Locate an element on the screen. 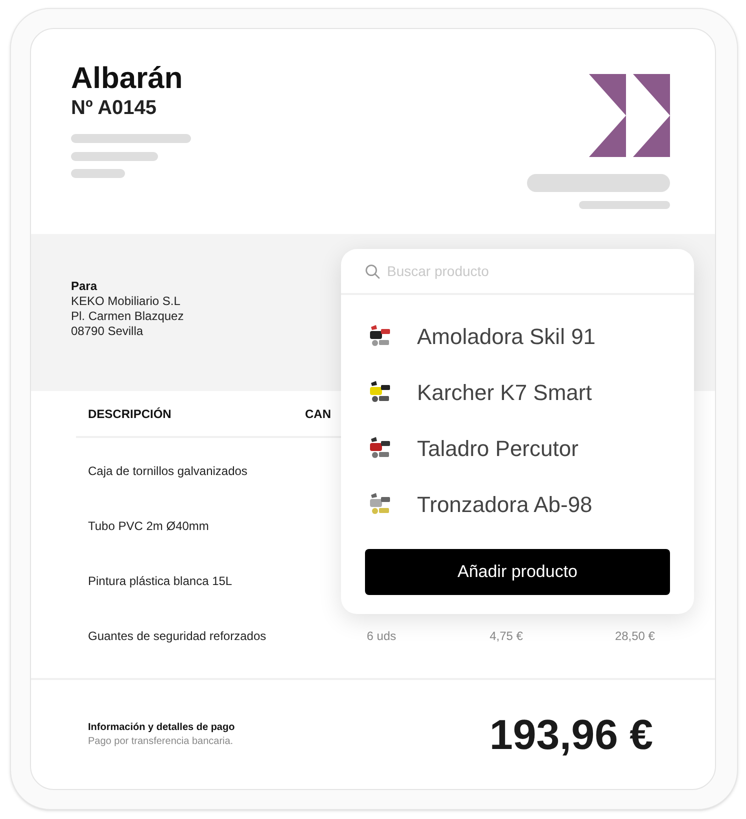 The width and height of the screenshot is (746, 819). logo-icon is located at coordinates (629, 115).